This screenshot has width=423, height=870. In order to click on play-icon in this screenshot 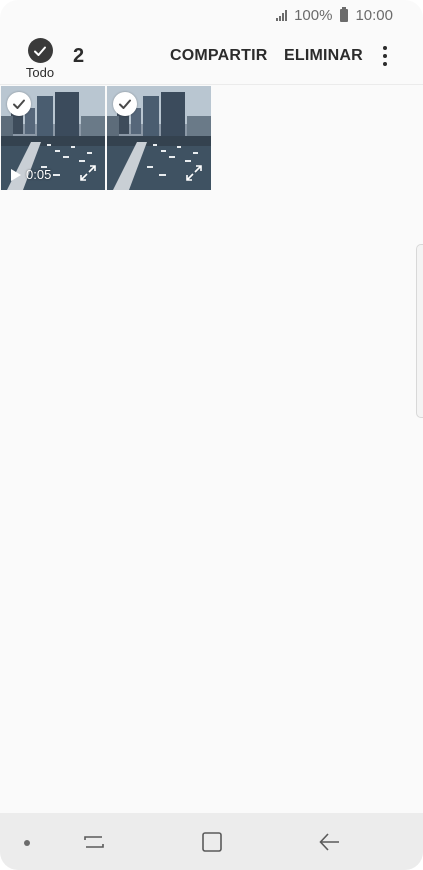, I will do `click(16, 174)`.